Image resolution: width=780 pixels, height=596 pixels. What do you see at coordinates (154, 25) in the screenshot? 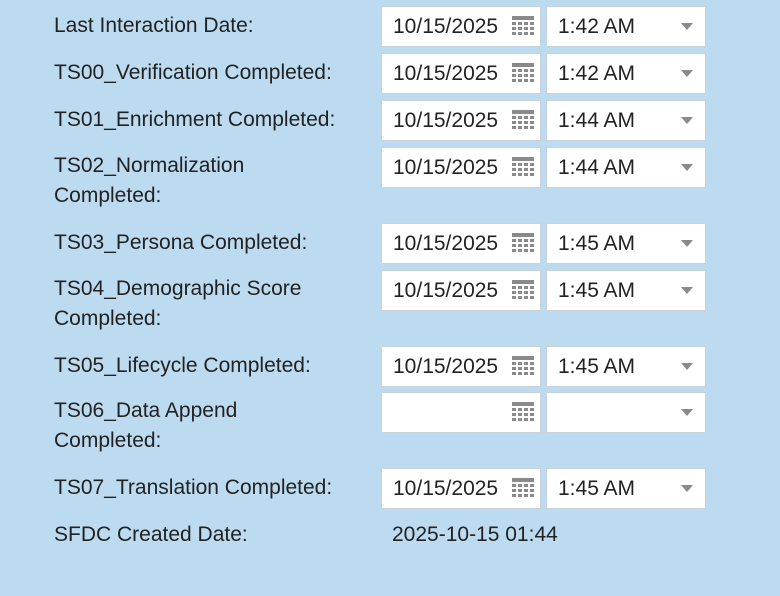
I see `field-label: Last Interaction Date:` at bounding box center [154, 25].